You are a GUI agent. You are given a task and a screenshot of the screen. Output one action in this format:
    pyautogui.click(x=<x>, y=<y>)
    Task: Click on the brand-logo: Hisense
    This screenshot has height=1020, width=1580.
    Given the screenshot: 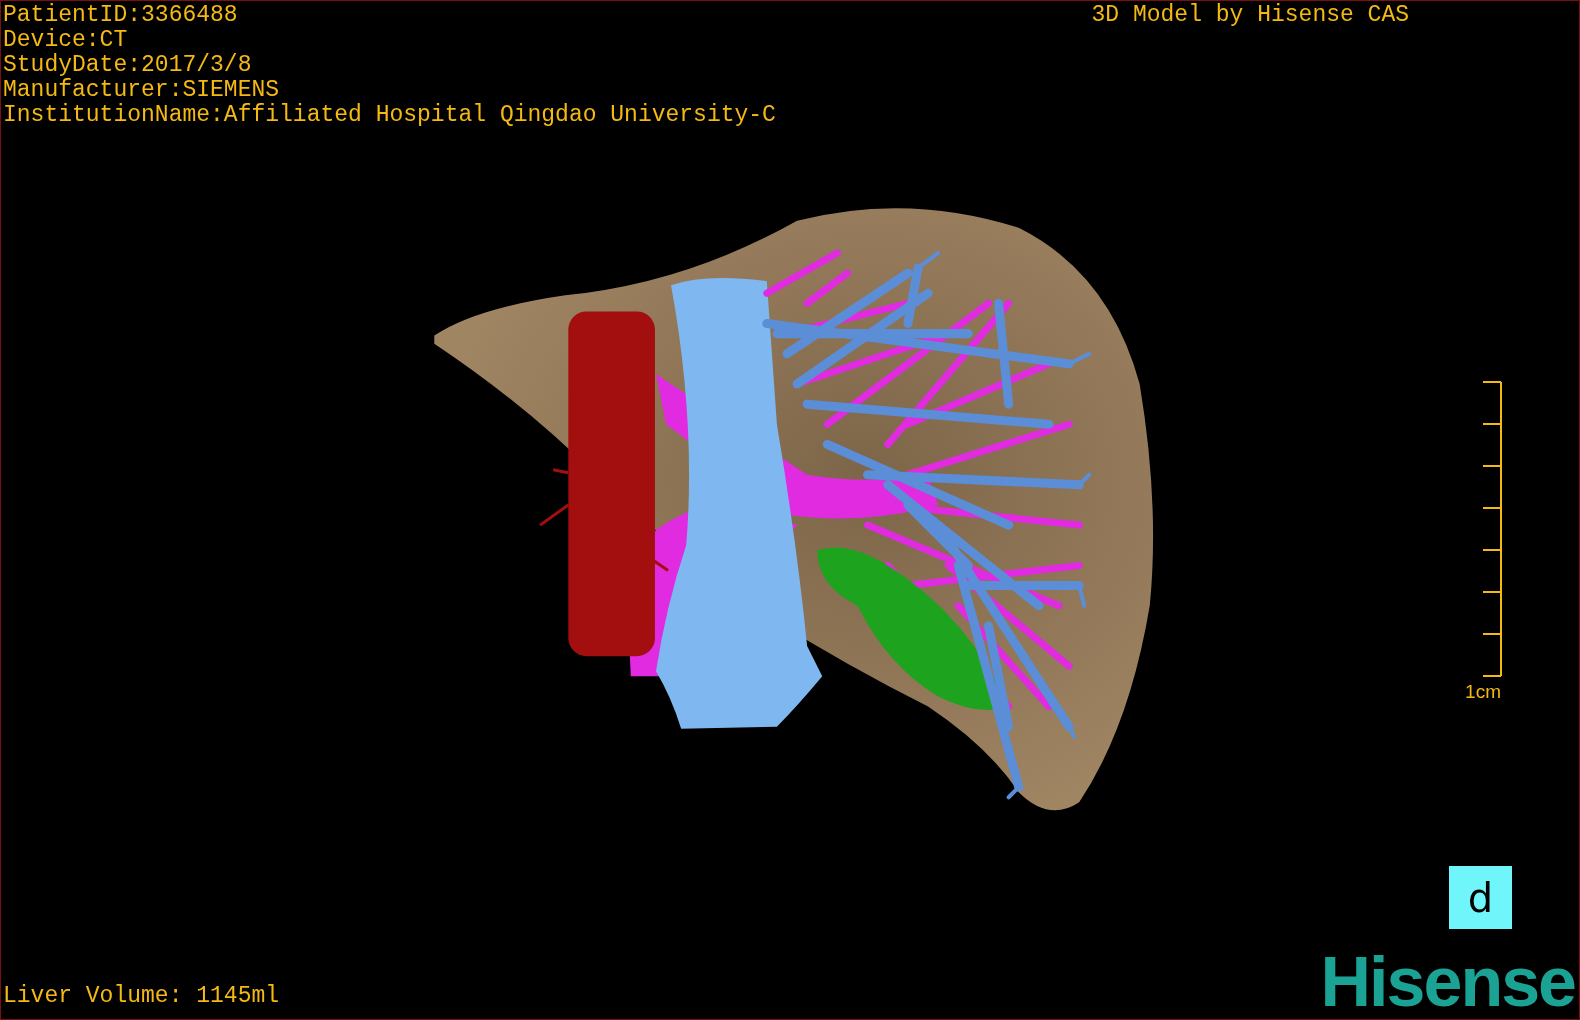 What is the action you would take?
    pyautogui.click(x=1447, y=982)
    